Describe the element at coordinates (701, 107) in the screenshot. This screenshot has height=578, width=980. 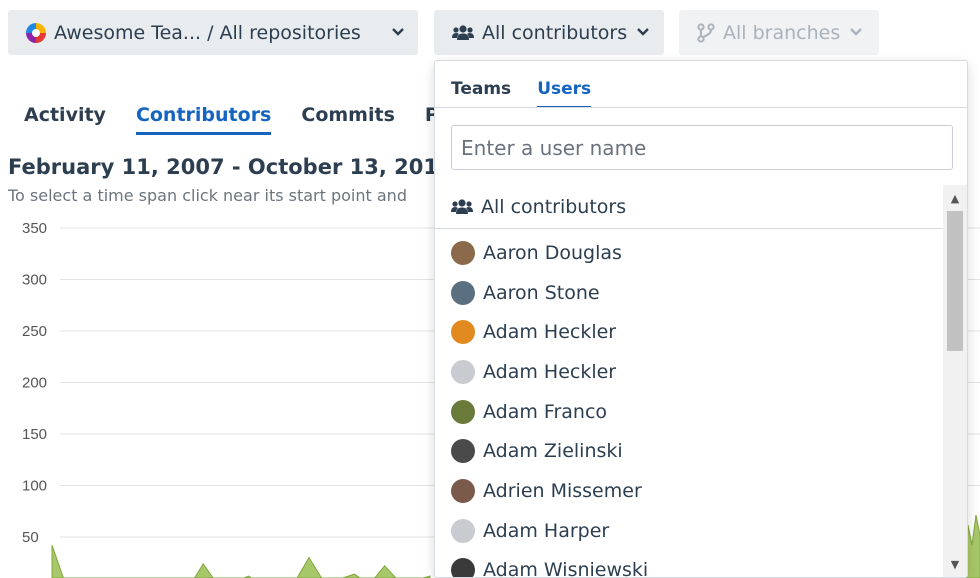
I see `divider` at that location.